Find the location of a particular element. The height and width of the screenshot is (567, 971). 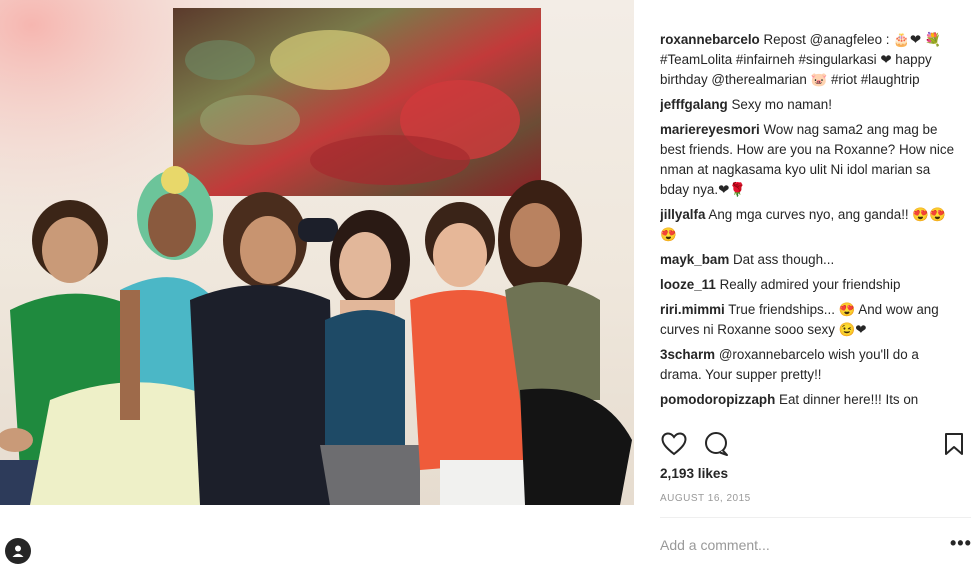

person-tag-icon is located at coordinates (18, 551).